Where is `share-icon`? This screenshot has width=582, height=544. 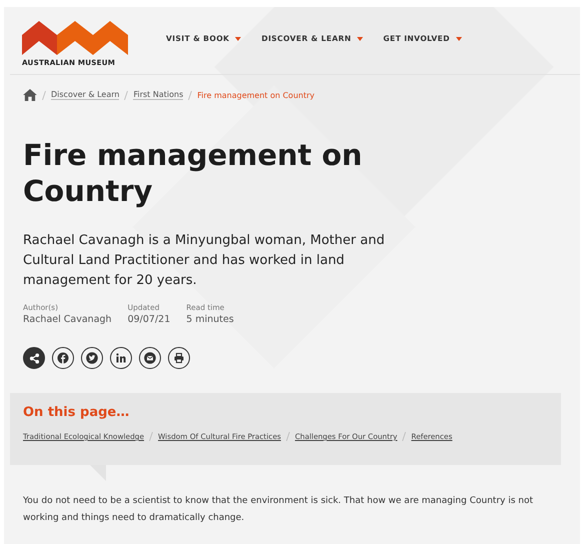 share-icon is located at coordinates (34, 358).